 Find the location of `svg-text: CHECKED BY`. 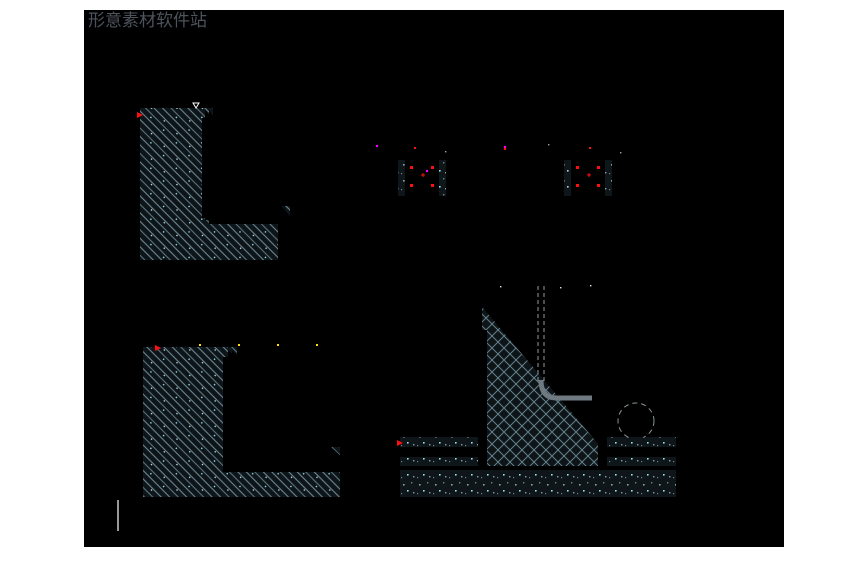

svg-text: CHECKED BY is located at coordinates (710, 449).